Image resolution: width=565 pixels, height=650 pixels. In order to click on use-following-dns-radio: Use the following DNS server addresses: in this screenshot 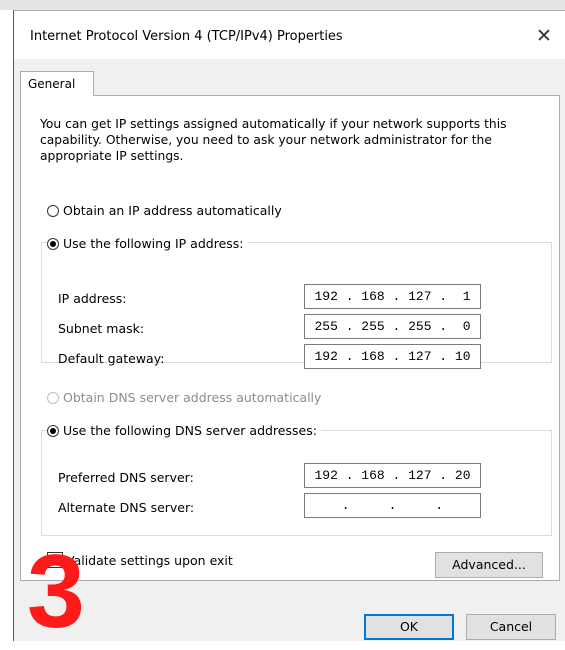, I will do `click(184, 430)`.